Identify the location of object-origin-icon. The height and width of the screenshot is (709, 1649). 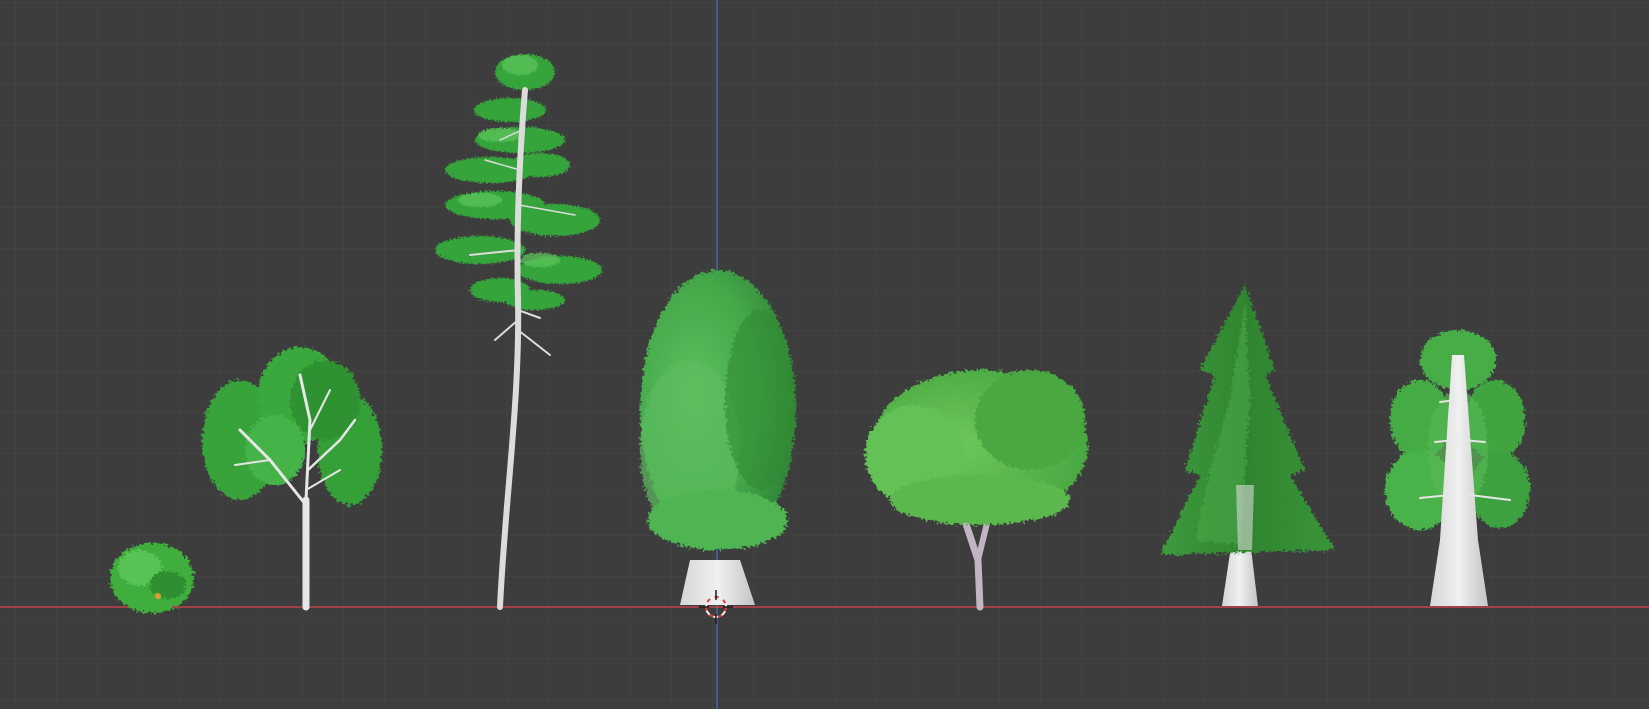
(158, 596).